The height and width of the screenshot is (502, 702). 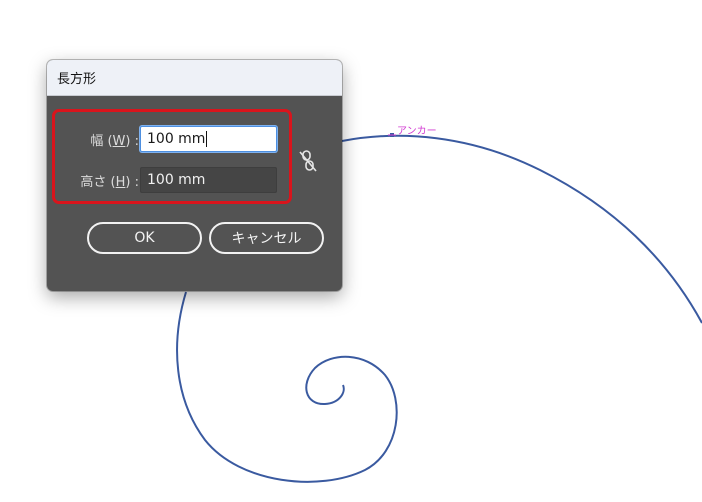 I want to click on width-input: 100 mm, so click(x=208, y=139).